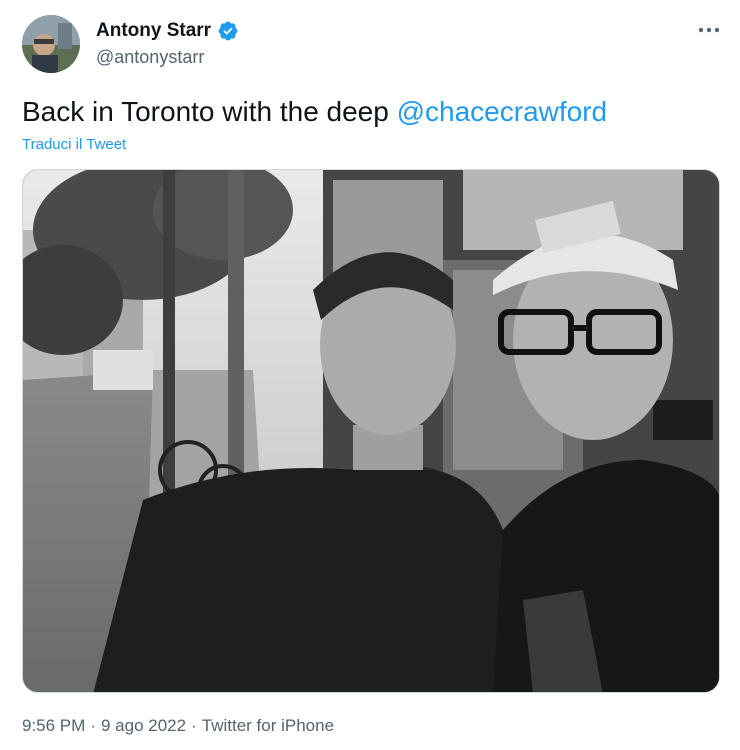 This screenshot has height=750, width=740. I want to click on tweet-date: 9 ago 2022, so click(143, 725).